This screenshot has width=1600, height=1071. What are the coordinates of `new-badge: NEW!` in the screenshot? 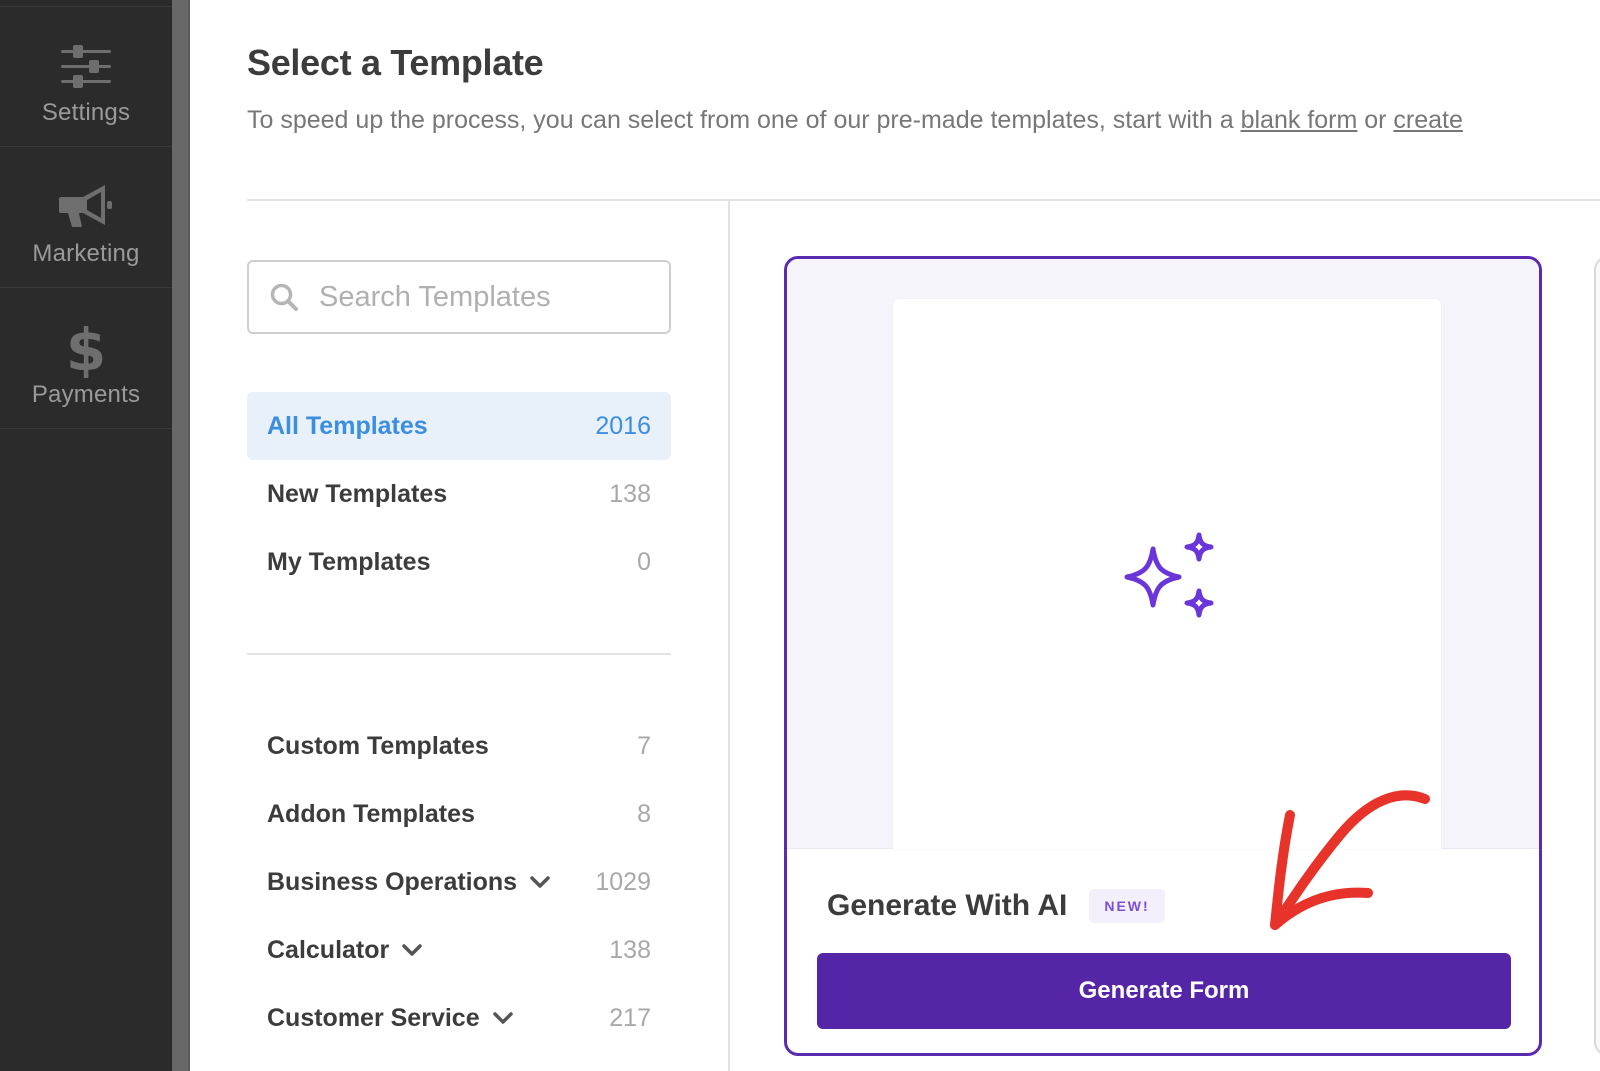 It's located at (1127, 906).